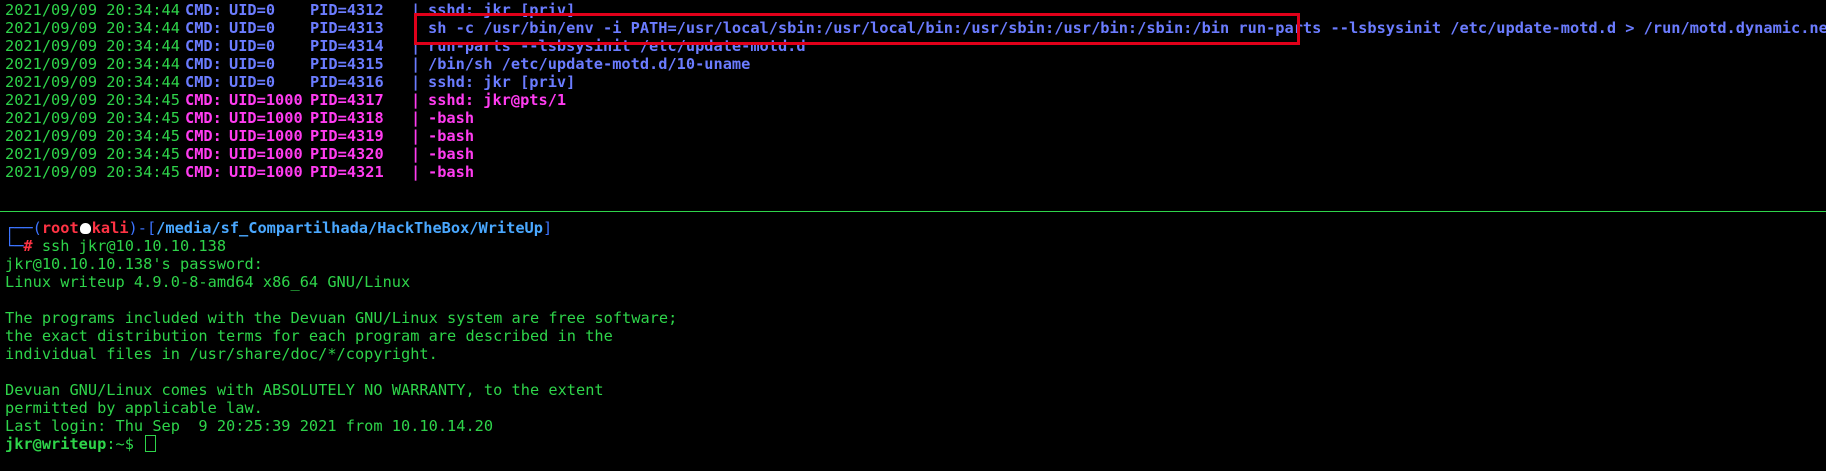 The height and width of the screenshot is (471, 1826). What do you see at coordinates (547, 228) in the screenshot?
I see `prompt-frame-end: ]` at bounding box center [547, 228].